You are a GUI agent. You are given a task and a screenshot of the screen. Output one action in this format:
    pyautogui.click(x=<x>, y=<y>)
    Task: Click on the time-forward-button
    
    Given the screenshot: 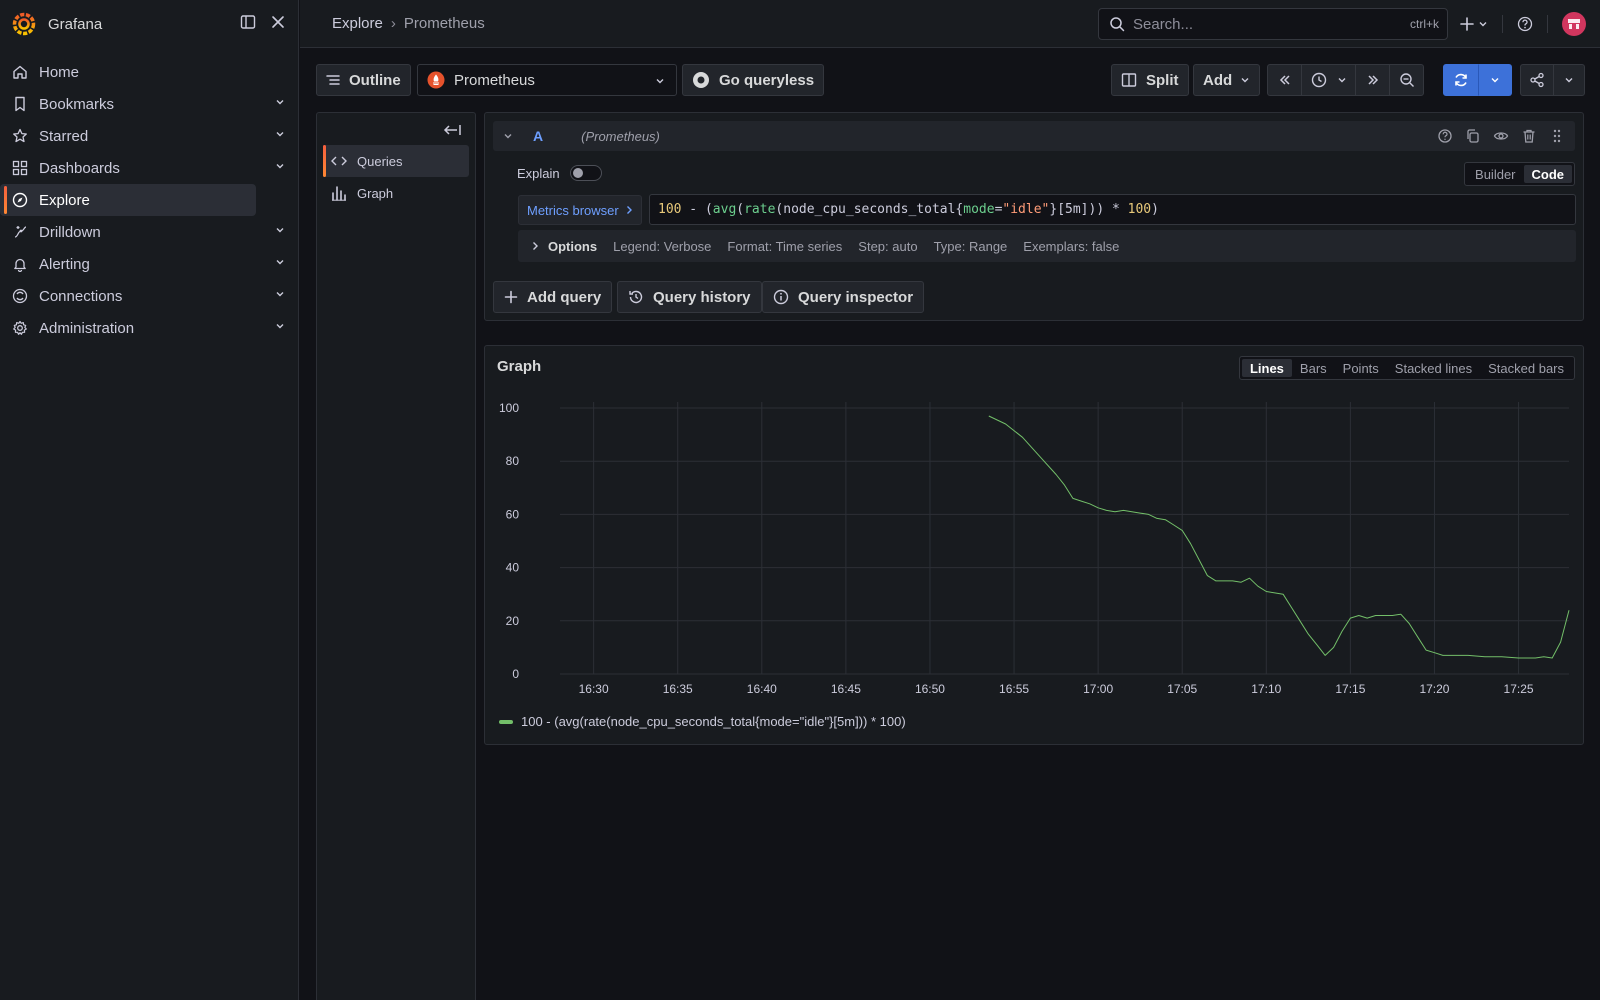 What is the action you would take?
    pyautogui.click(x=1372, y=80)
    